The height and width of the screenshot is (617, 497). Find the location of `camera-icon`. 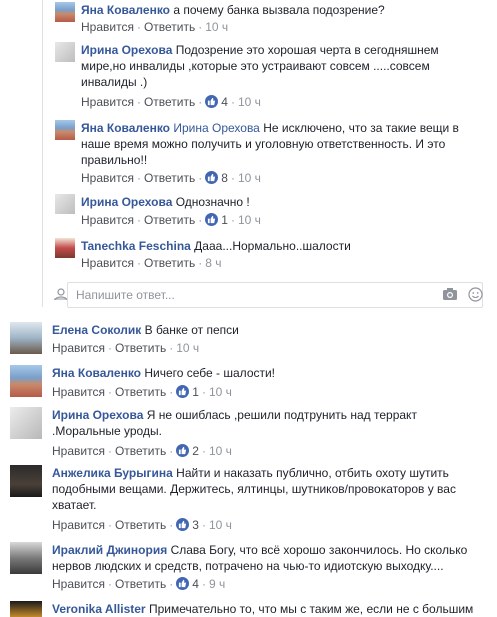

camera-icon is located at coordinates (450, 295).